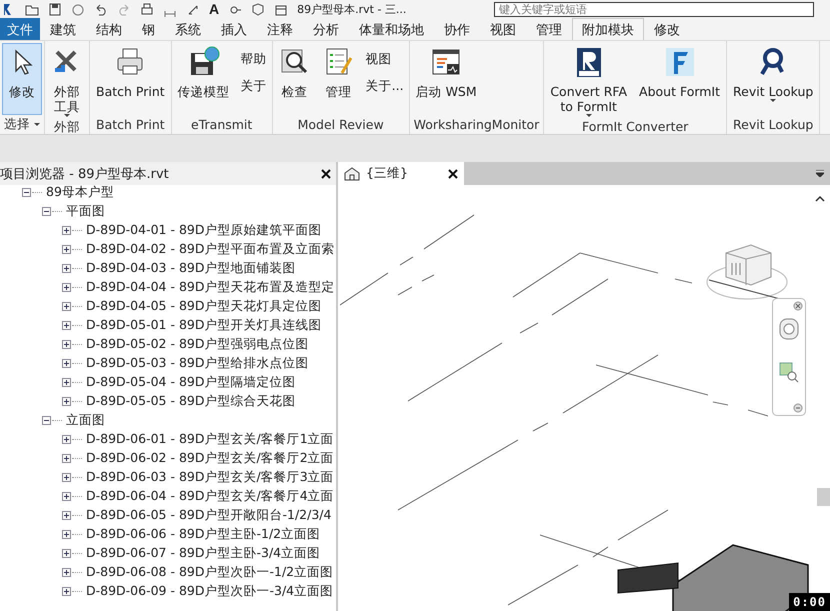 The image size is (830, 611). Describe the element at coordinates (679, 81) in the screenshot. I see `ribbon-button: About FormIt` at that location.